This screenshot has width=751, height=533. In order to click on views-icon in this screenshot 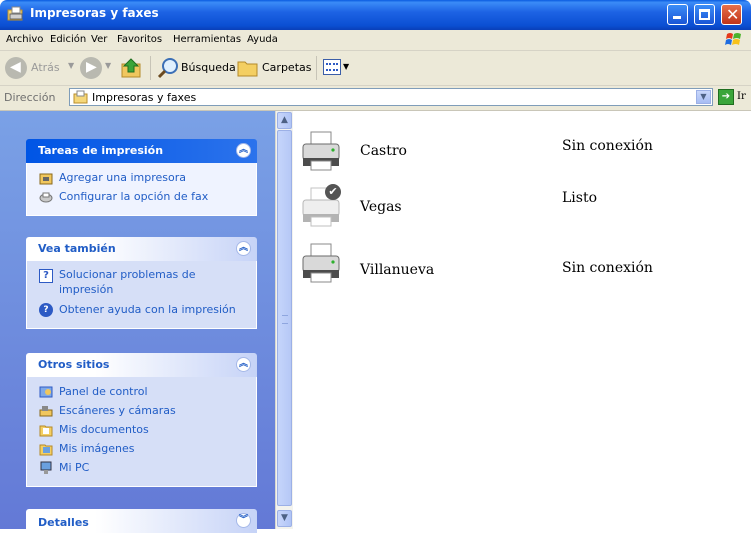, I will do `click(332, 67)`.